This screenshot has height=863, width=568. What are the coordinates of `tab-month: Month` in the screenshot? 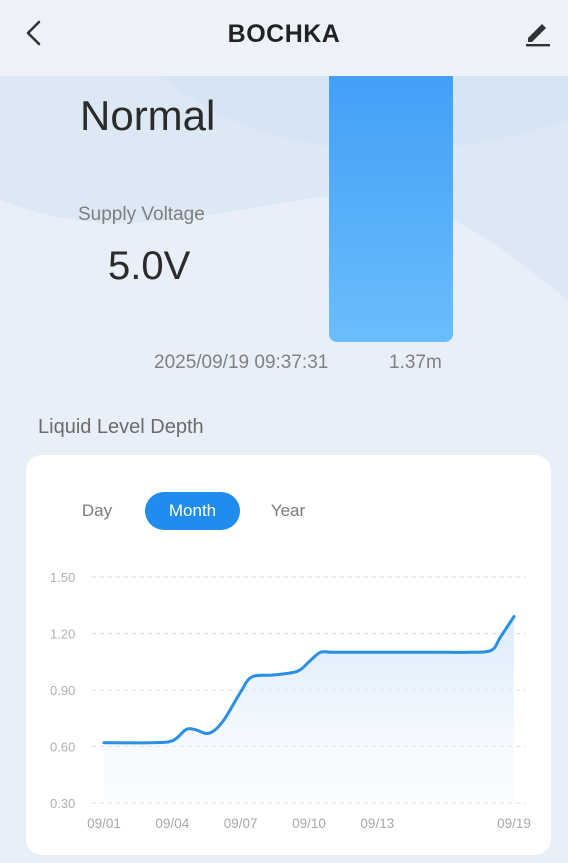 It's located at (192, 511).